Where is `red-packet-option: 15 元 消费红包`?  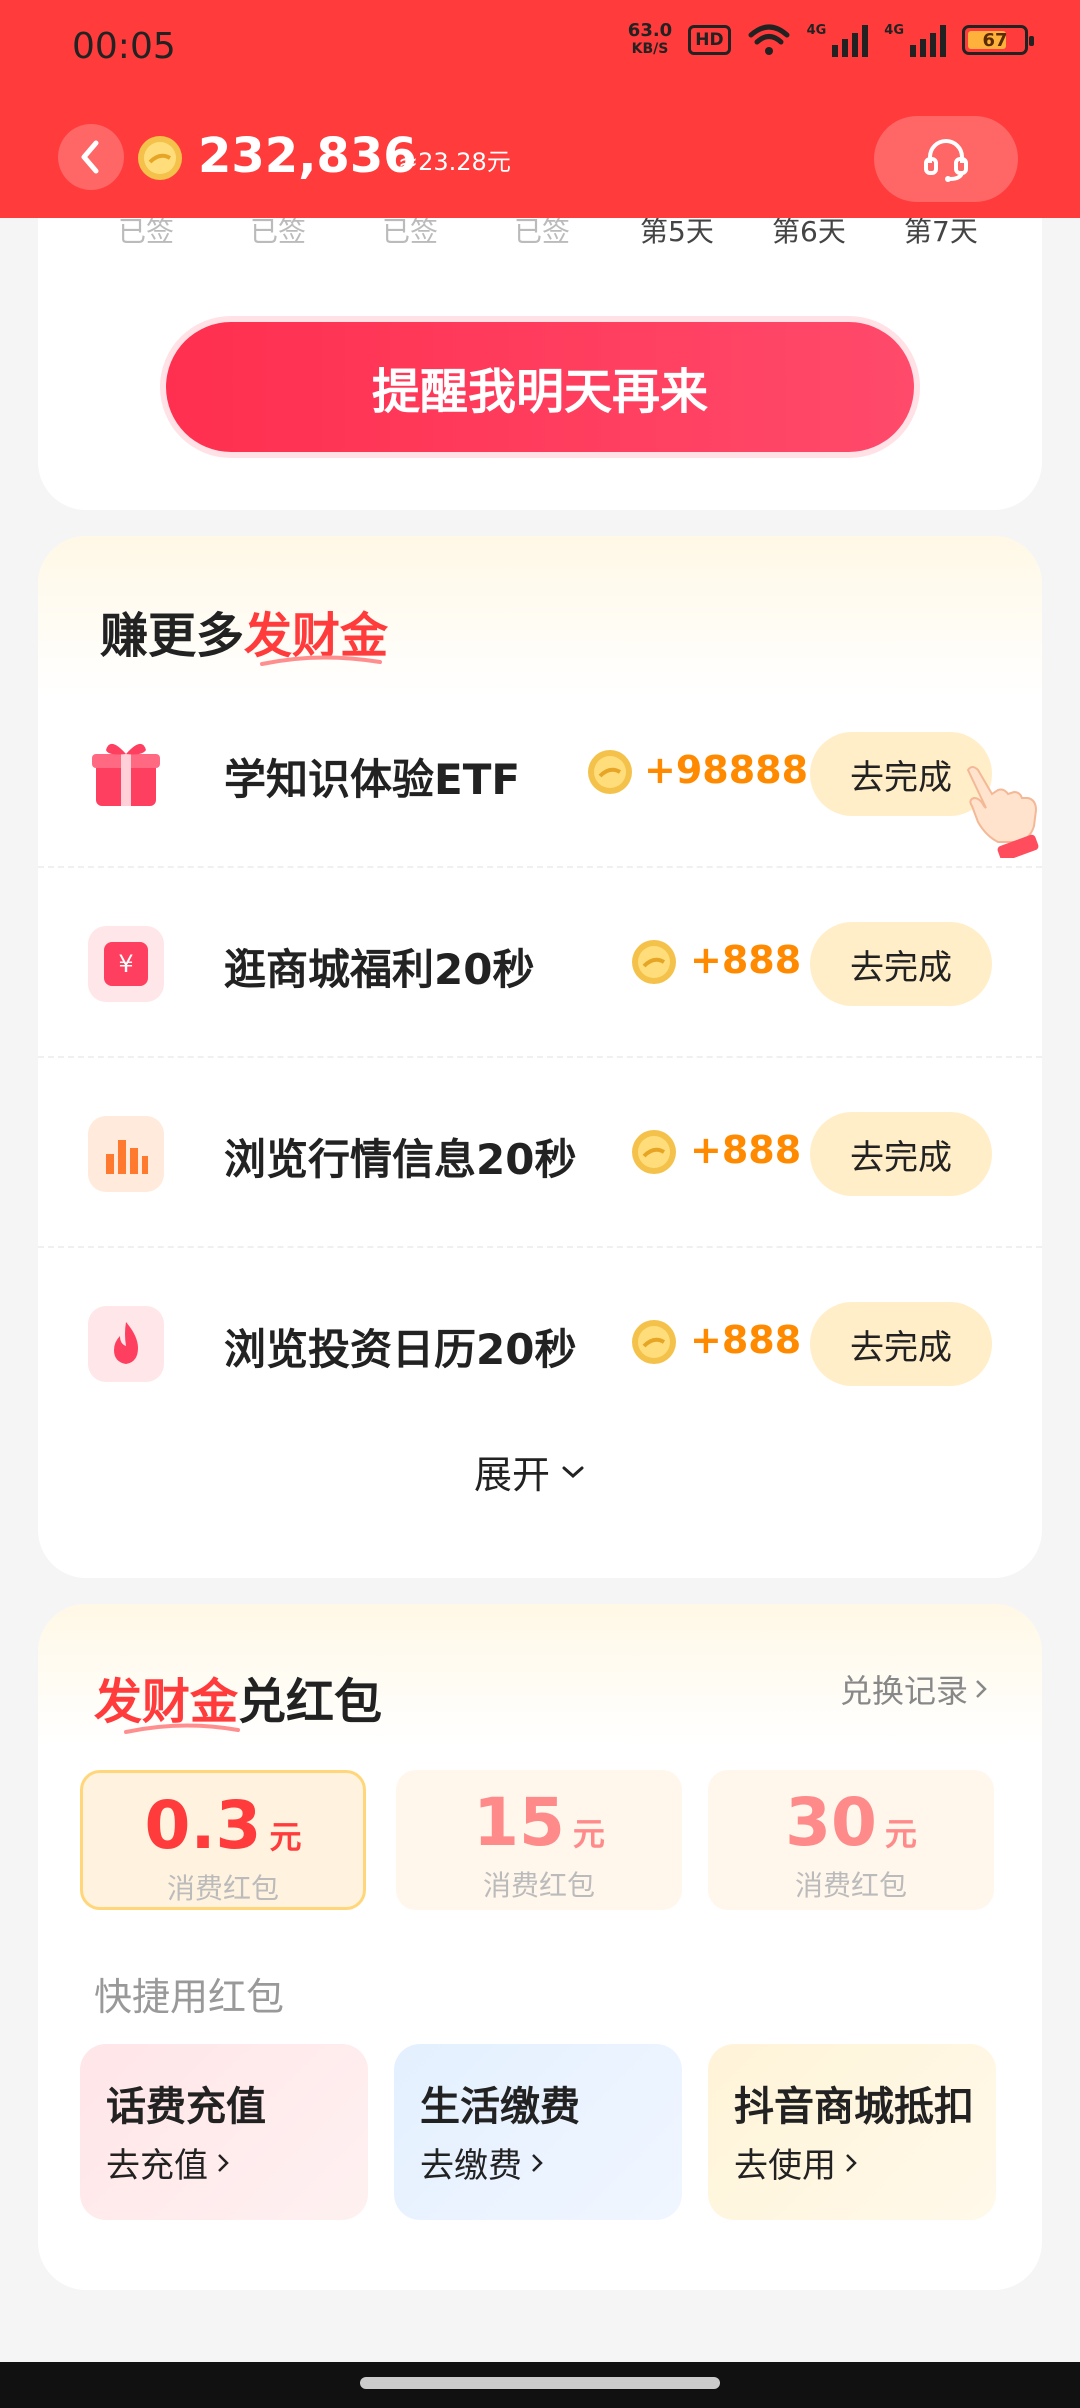
red-packet-option: 15 元 消费红包 is located at coordinates (539, 1840).